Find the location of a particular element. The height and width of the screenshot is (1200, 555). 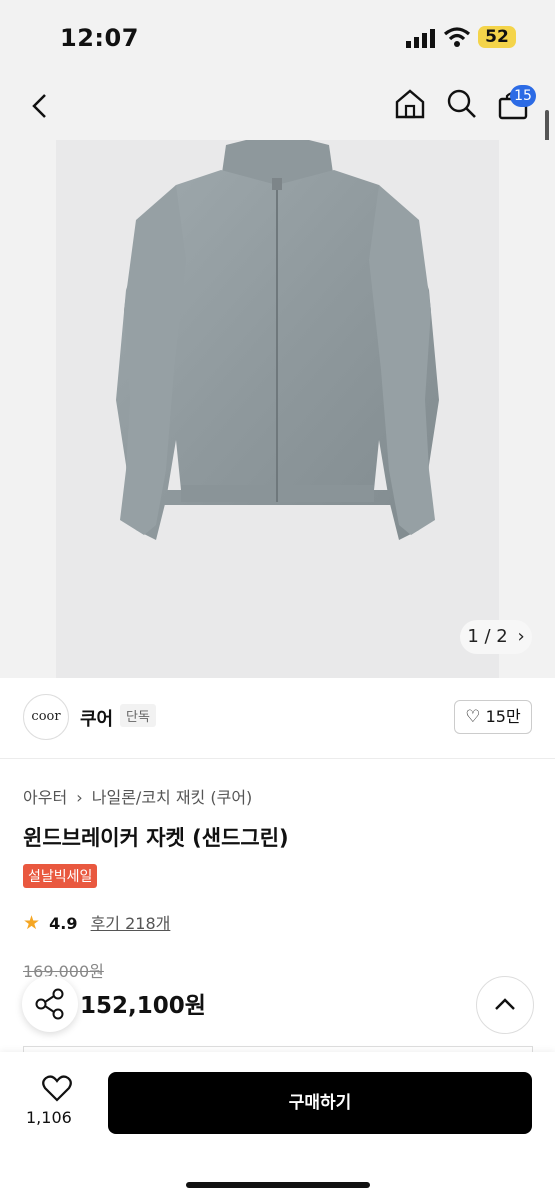

search-icon is located at coordinates (462, 106).